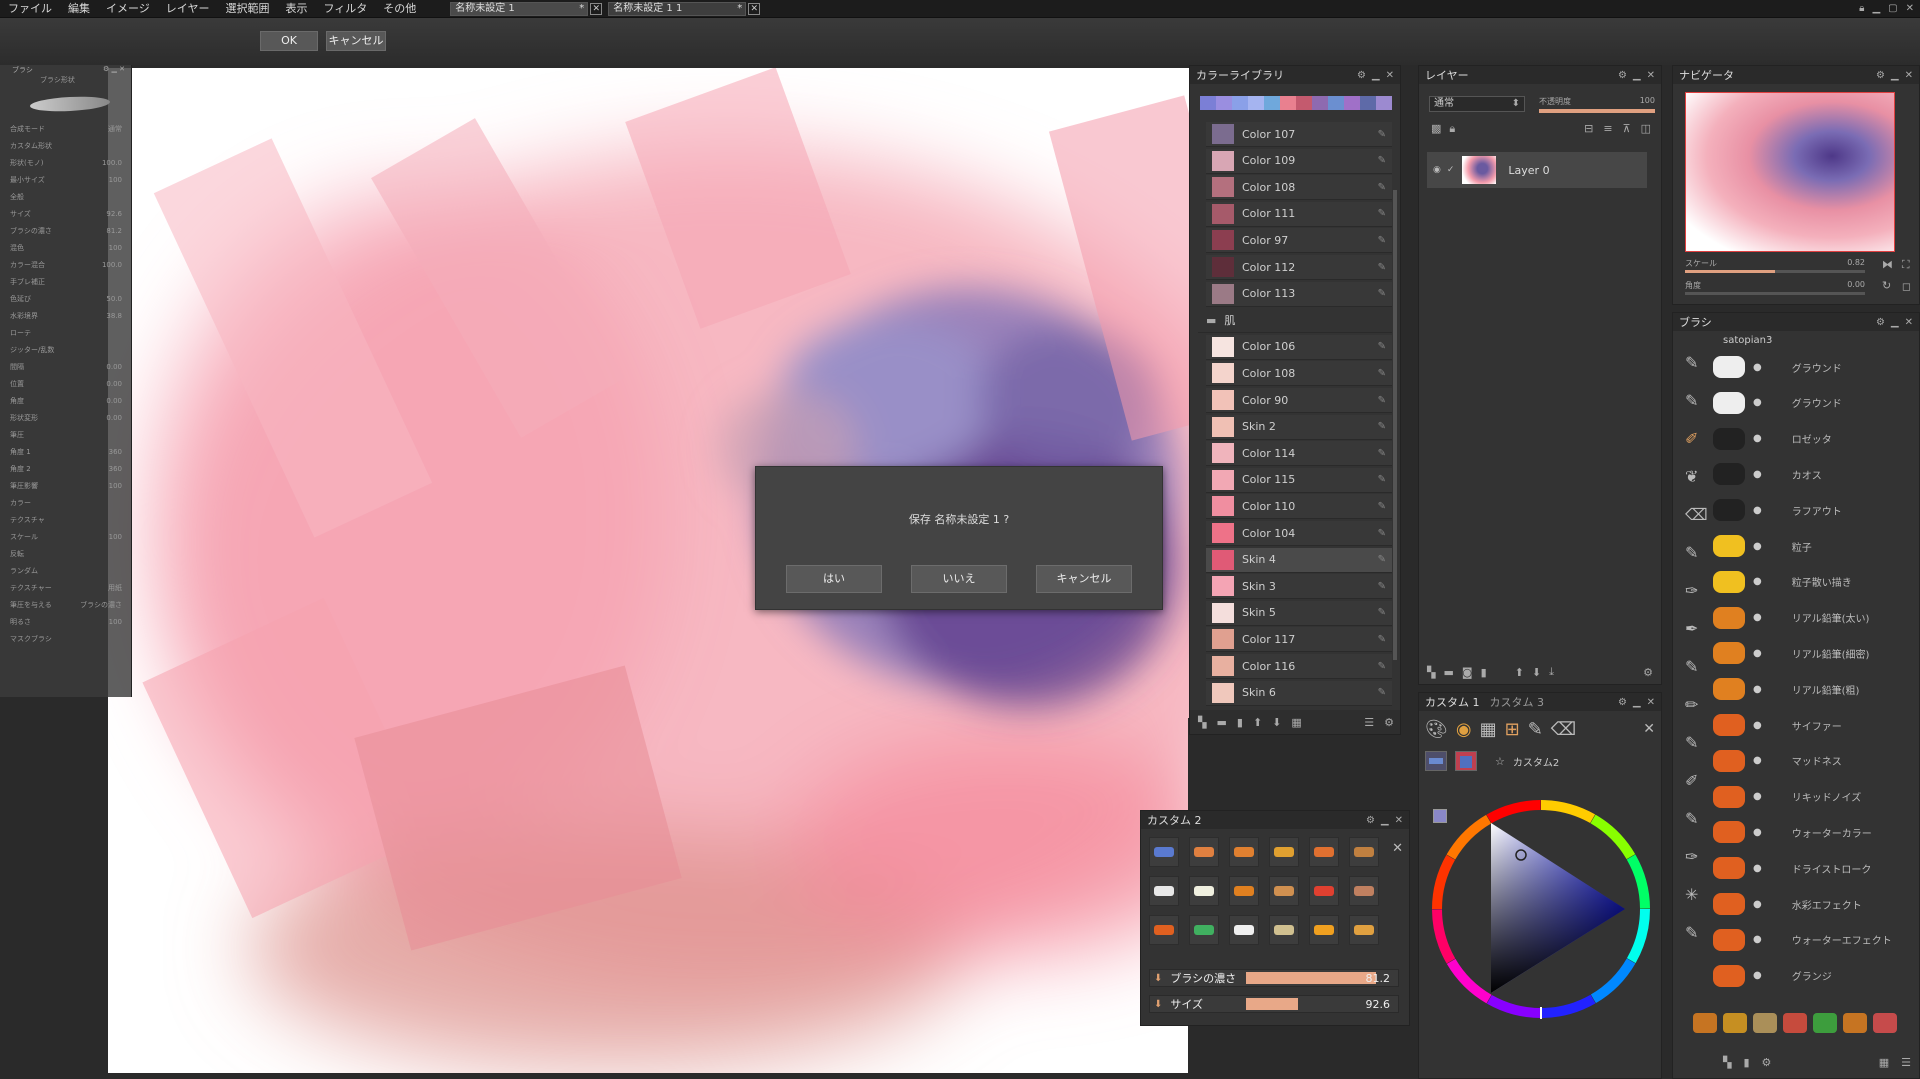  Describe the element at coordinates (1691, 476) in the screenshot. I see `brush-category-icon: ❦` at that location.